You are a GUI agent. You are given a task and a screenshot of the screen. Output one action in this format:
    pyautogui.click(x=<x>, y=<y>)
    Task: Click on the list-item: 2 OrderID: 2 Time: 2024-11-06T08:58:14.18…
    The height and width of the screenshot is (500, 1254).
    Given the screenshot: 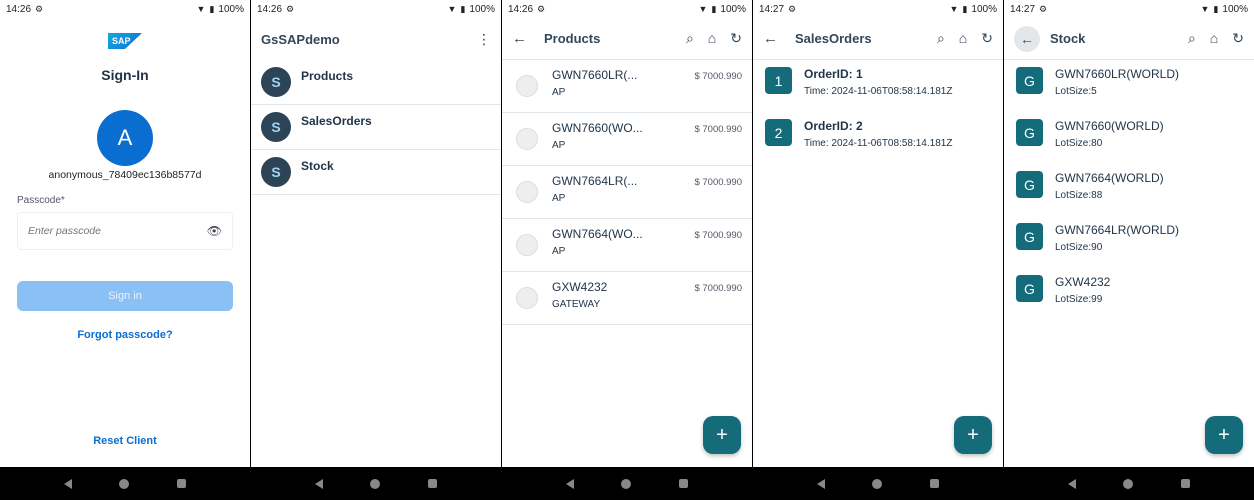 What is the action you would take?
    pyautogui.click(x=878, y=138)
    